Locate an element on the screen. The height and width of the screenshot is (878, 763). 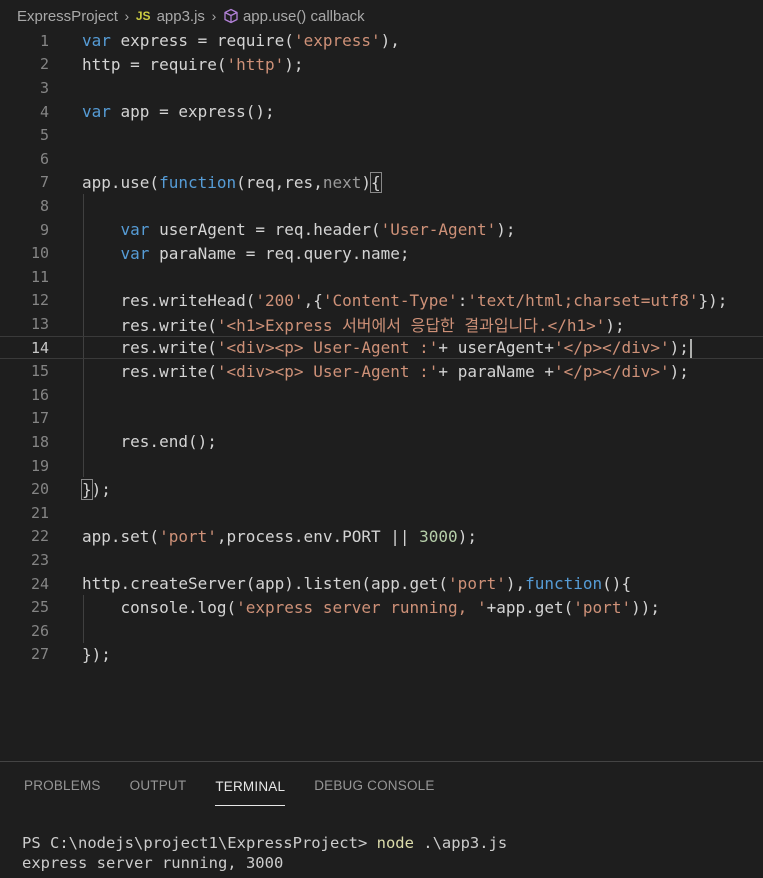
code-line: 23 is located at coordinates (381, 560).